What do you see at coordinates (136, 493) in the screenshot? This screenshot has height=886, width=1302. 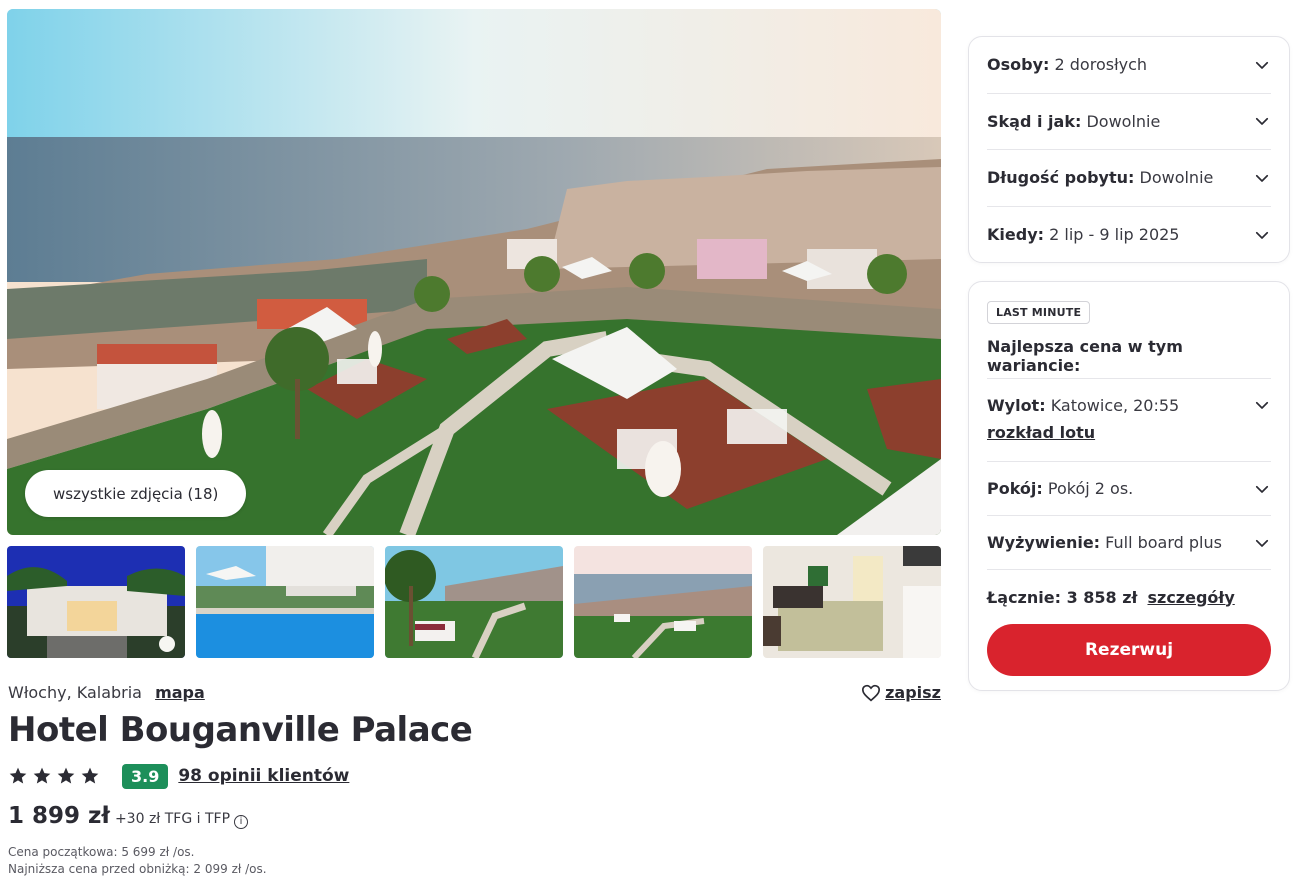 I see `all-photos-button: wszystkie zdjęcia (18)` at bounding box center [136, 493].